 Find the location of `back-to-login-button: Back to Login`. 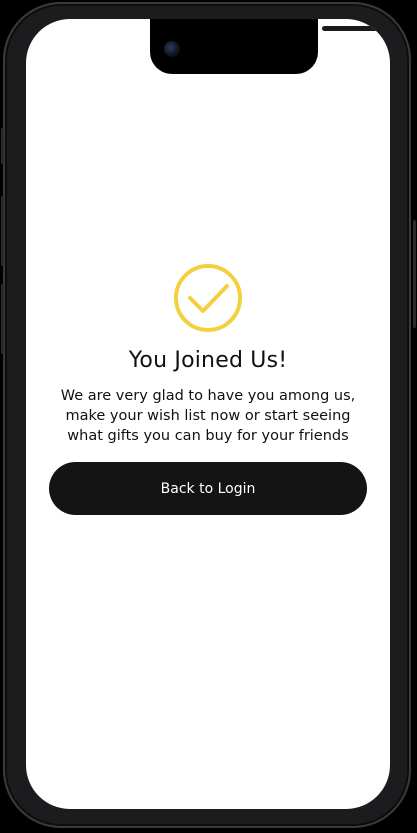

back-to-login-button: Back to Login is located at coordinates (208, 488).